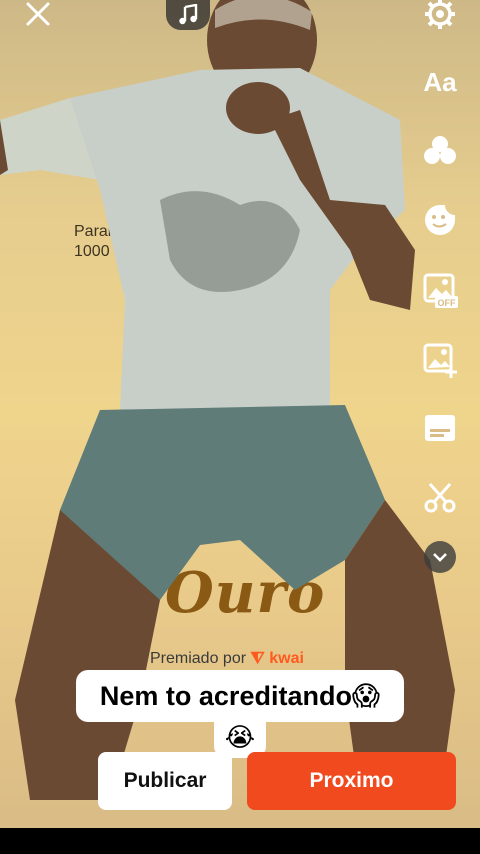 Image resolution: width=480 pixels, height=854 pixels. I want to click on close-button, so click(38, 14).